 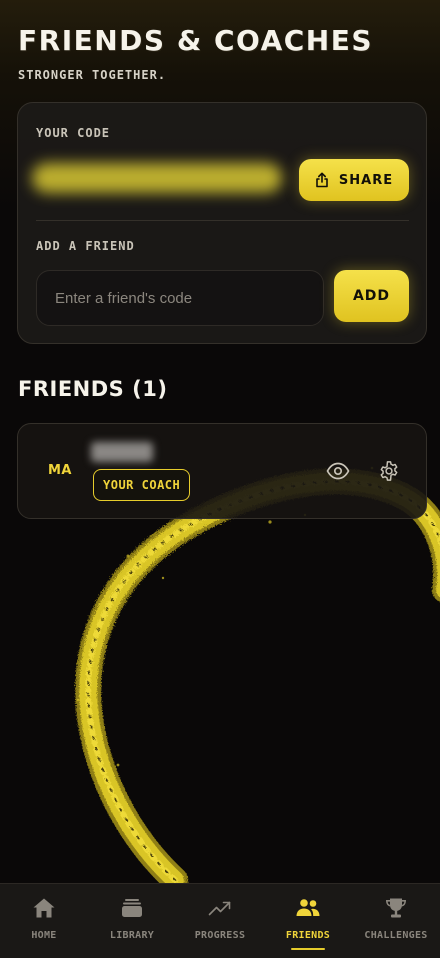 I want to click on gear-icon, so click(x=389, y=471).